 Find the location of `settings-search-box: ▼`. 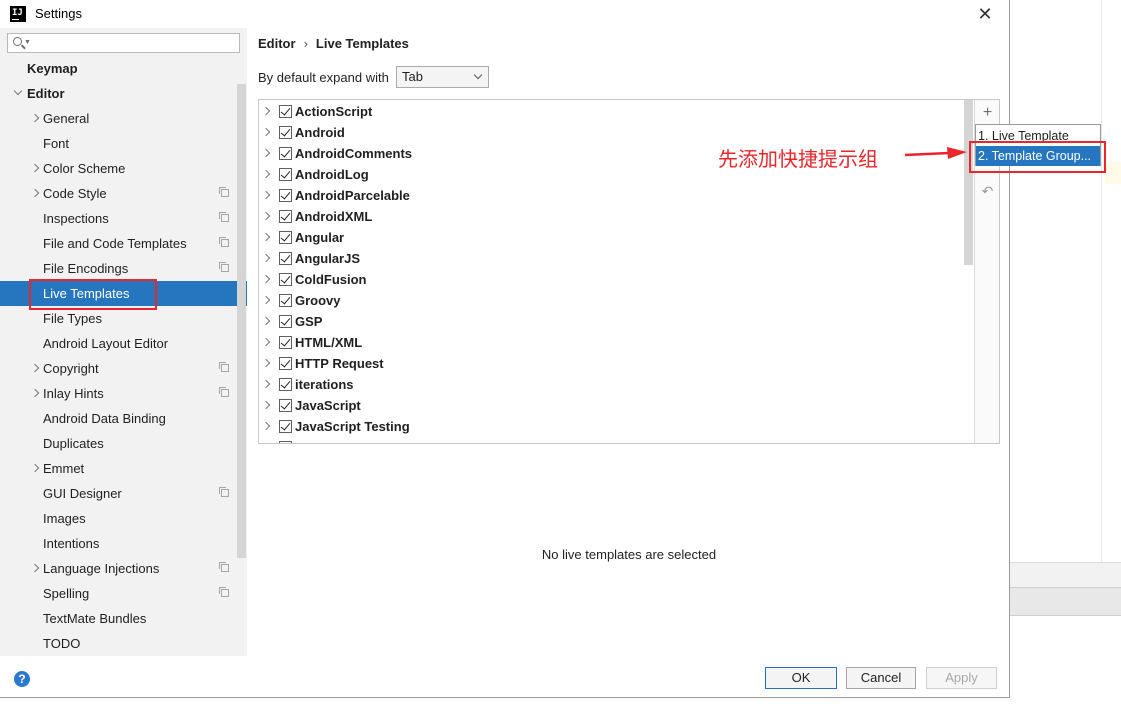

settings-search-box: ▼ is located at coordinates (123, 43).